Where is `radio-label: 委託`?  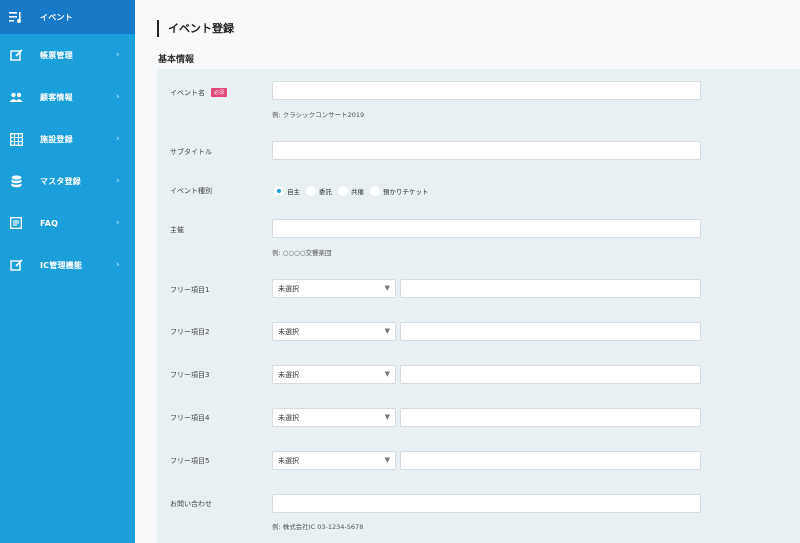 radio-label: 委託 is located at coordinates (325, 191).